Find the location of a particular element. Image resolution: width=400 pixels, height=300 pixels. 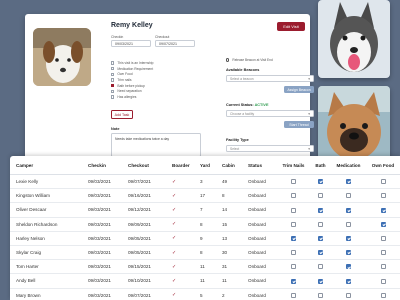

medication-checkbox-cell is located at coordinates (348, 294).